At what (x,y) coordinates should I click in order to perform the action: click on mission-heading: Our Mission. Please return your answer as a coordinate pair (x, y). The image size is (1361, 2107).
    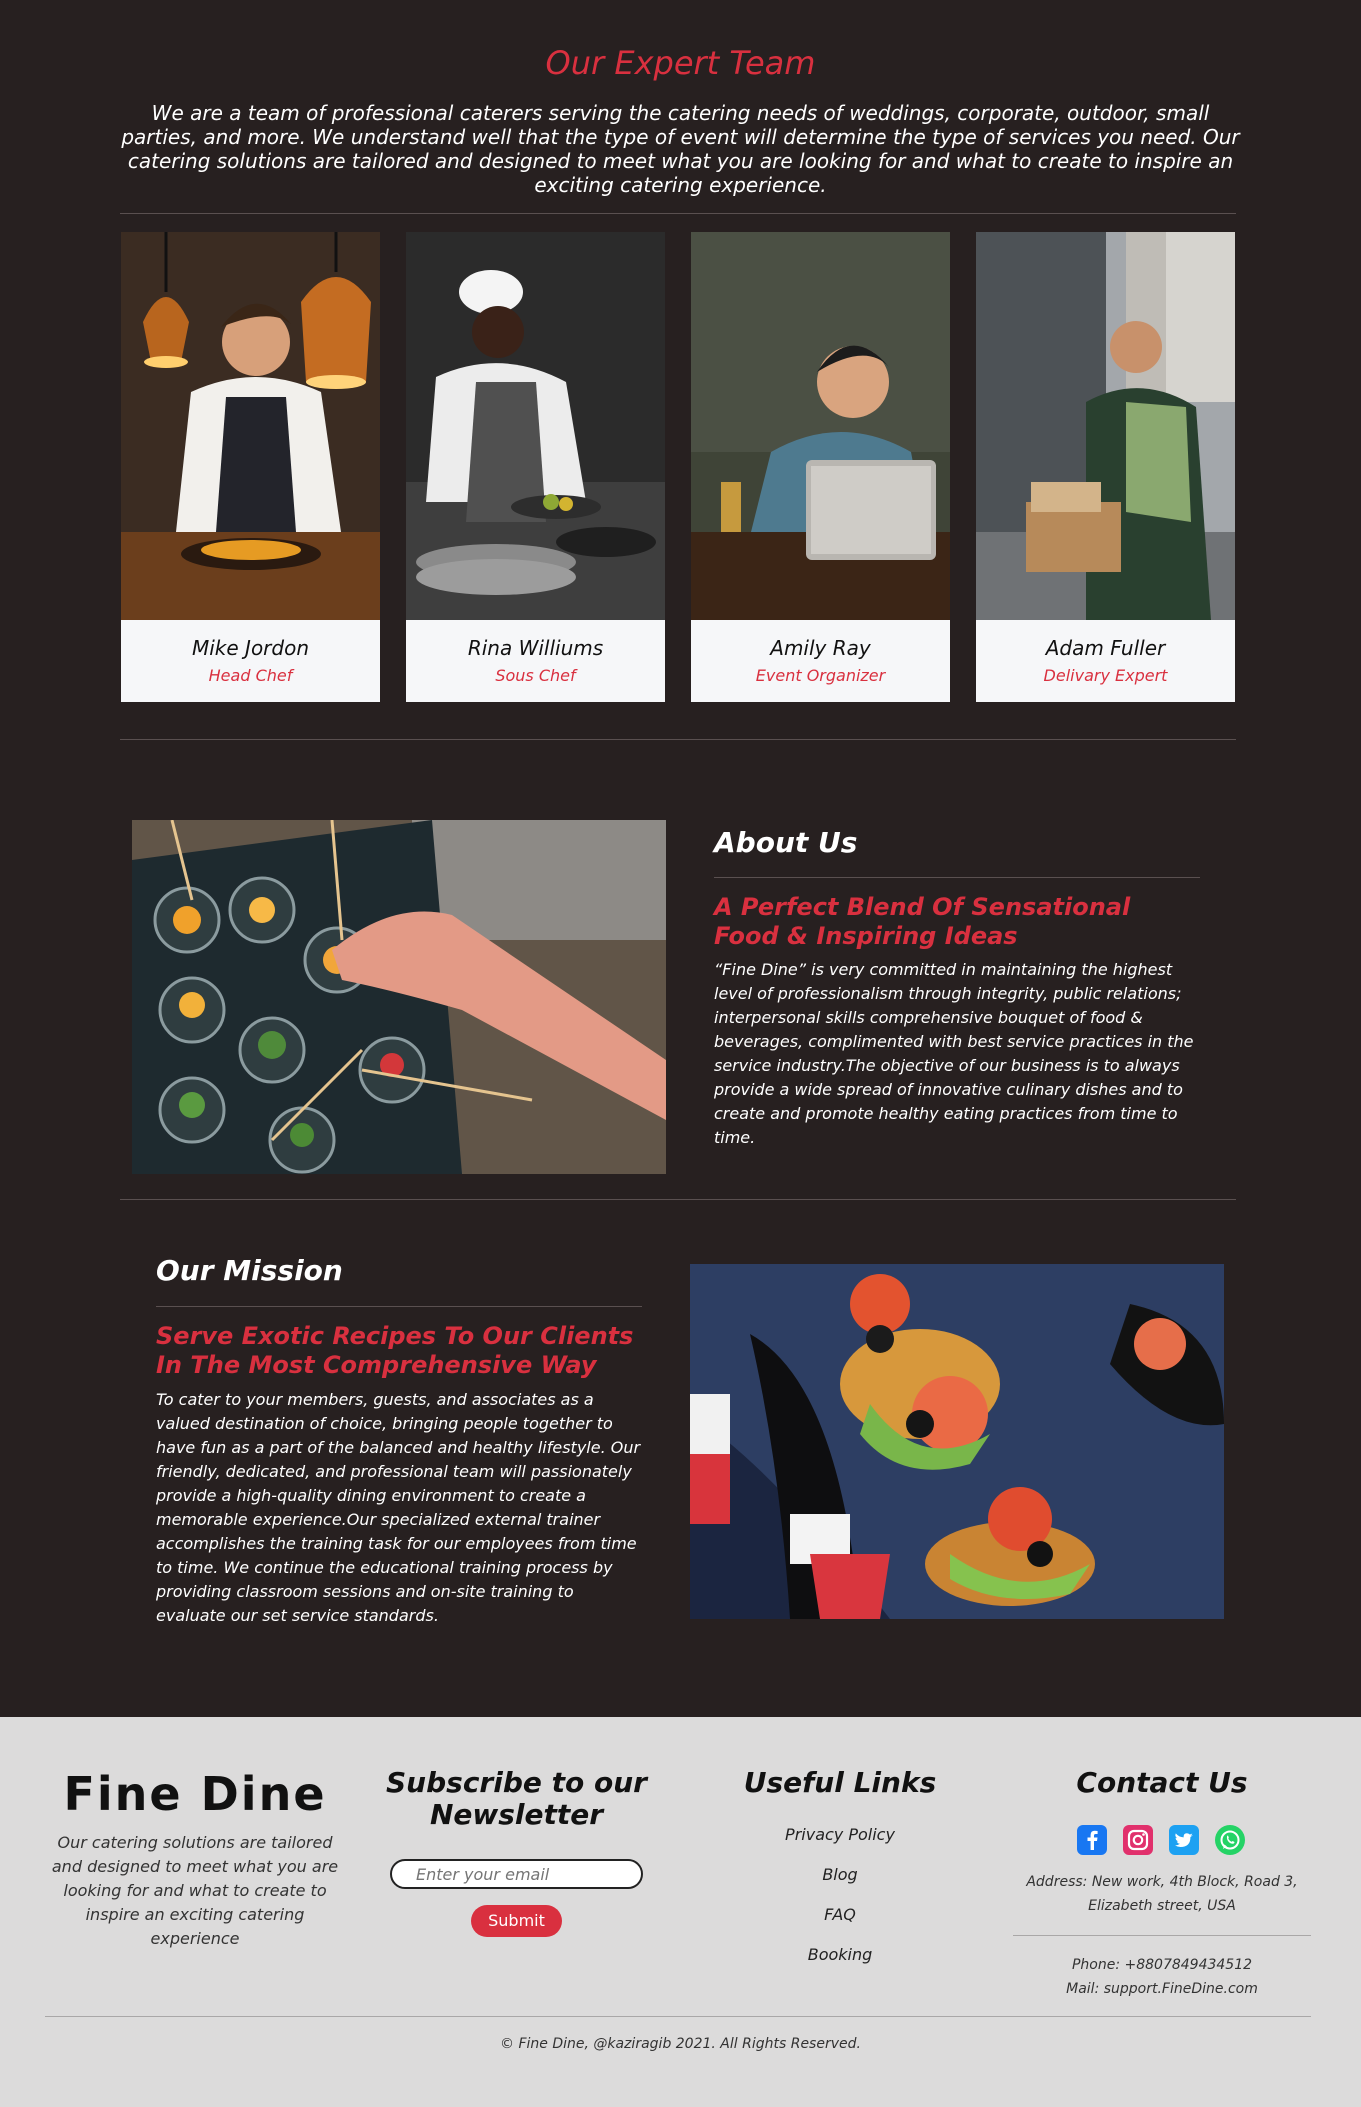
    Looking at the image, I should click on (249, 1270).